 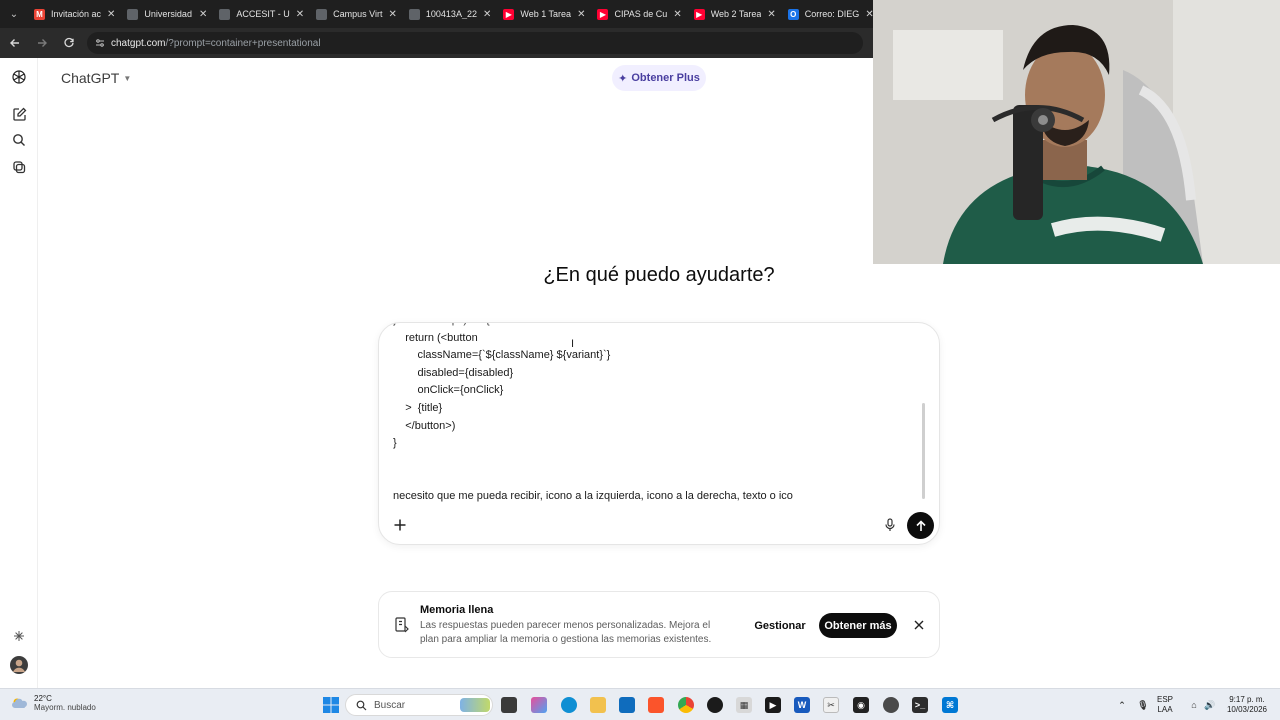 I want to click on sublime-icon: ▶, so click(x=773, y=705).